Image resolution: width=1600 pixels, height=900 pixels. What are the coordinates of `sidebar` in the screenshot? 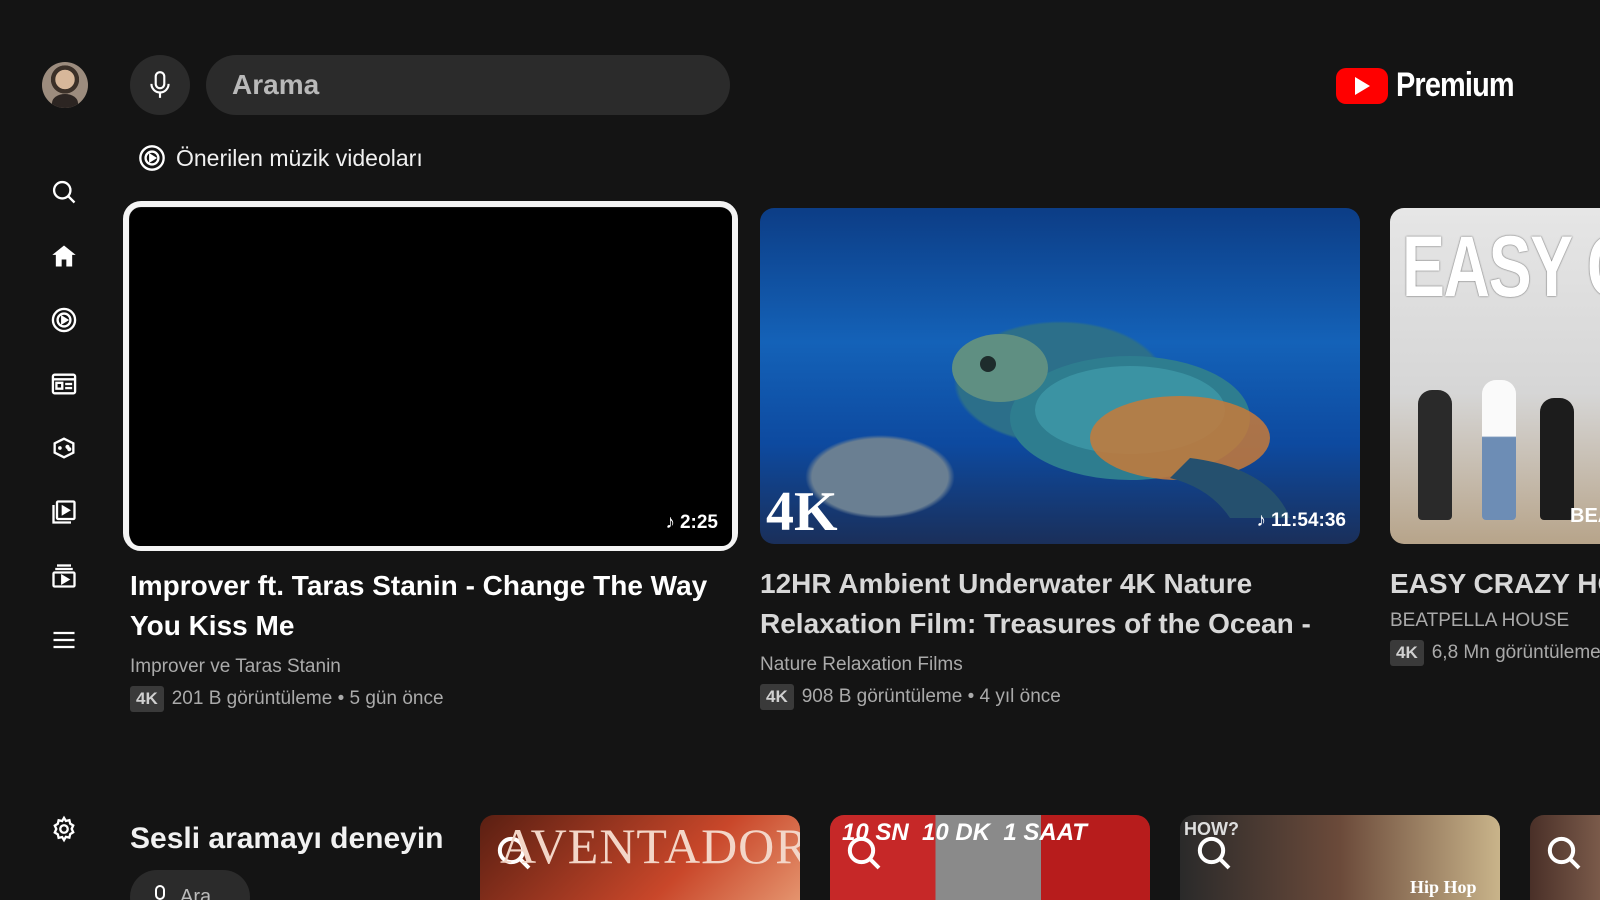 It's located at (64, 450).